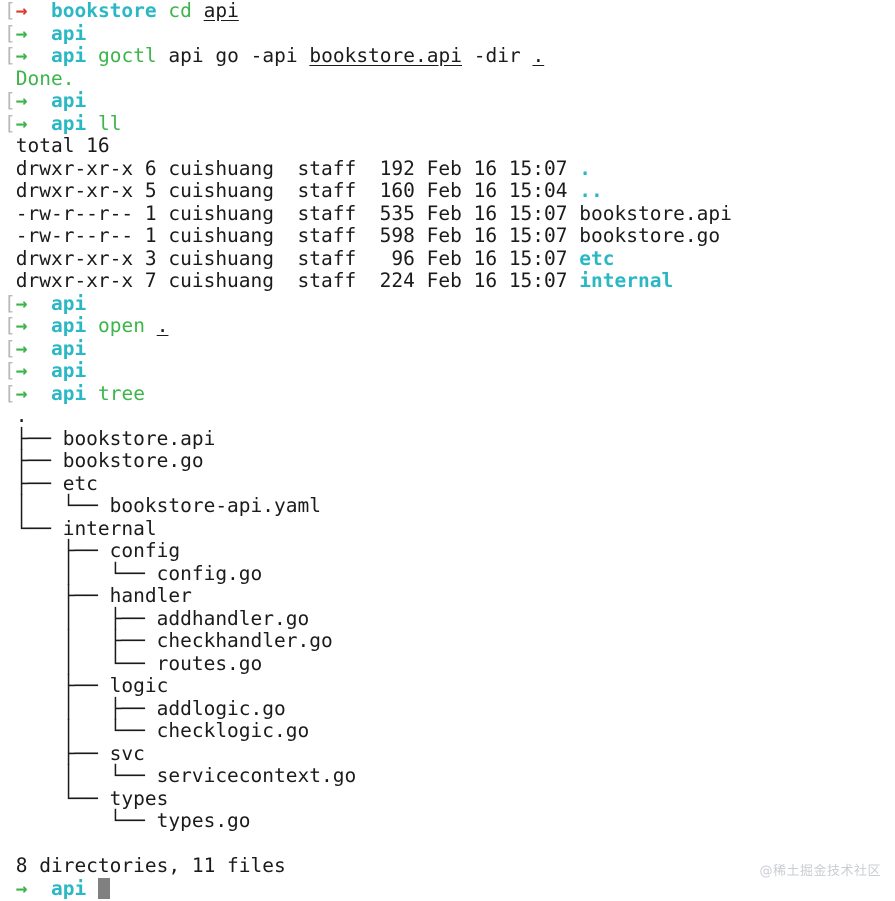 The image size is (895, 901). I want to click on directory-name: internal, so click(626, 280).